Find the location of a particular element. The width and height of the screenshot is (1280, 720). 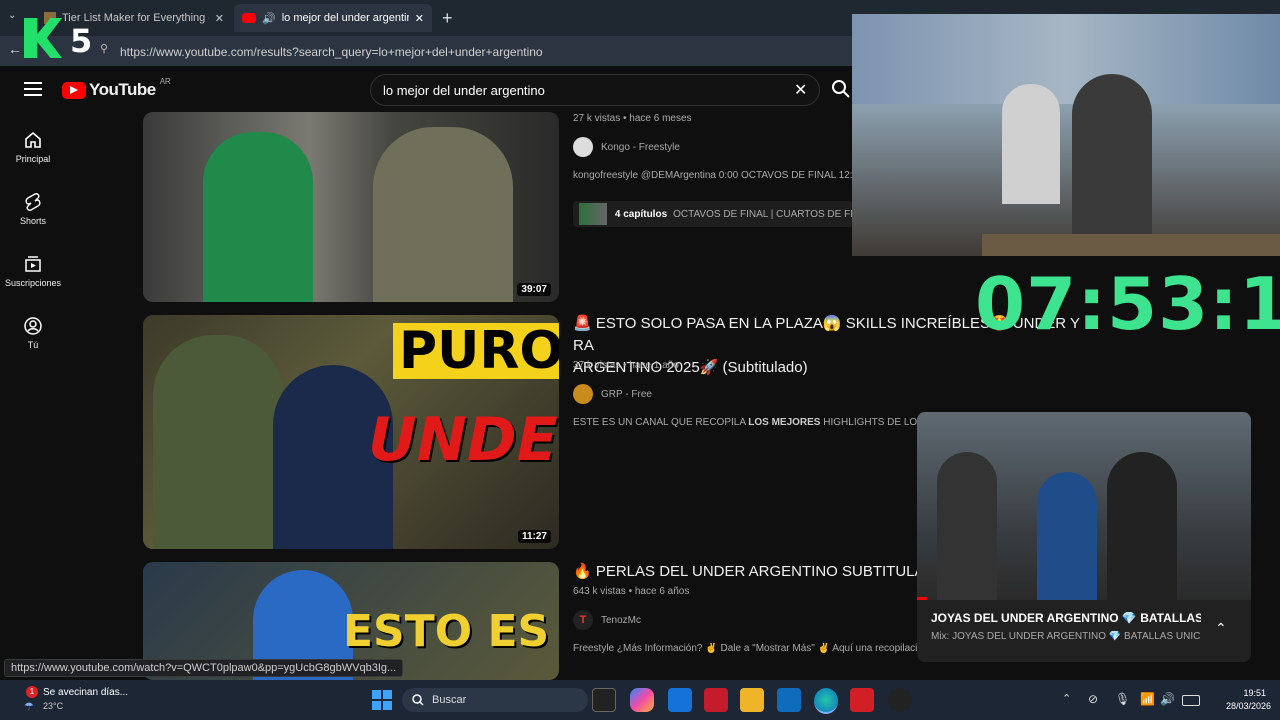

wifi-icon: 📶 is located at coordinates (1147, 699).